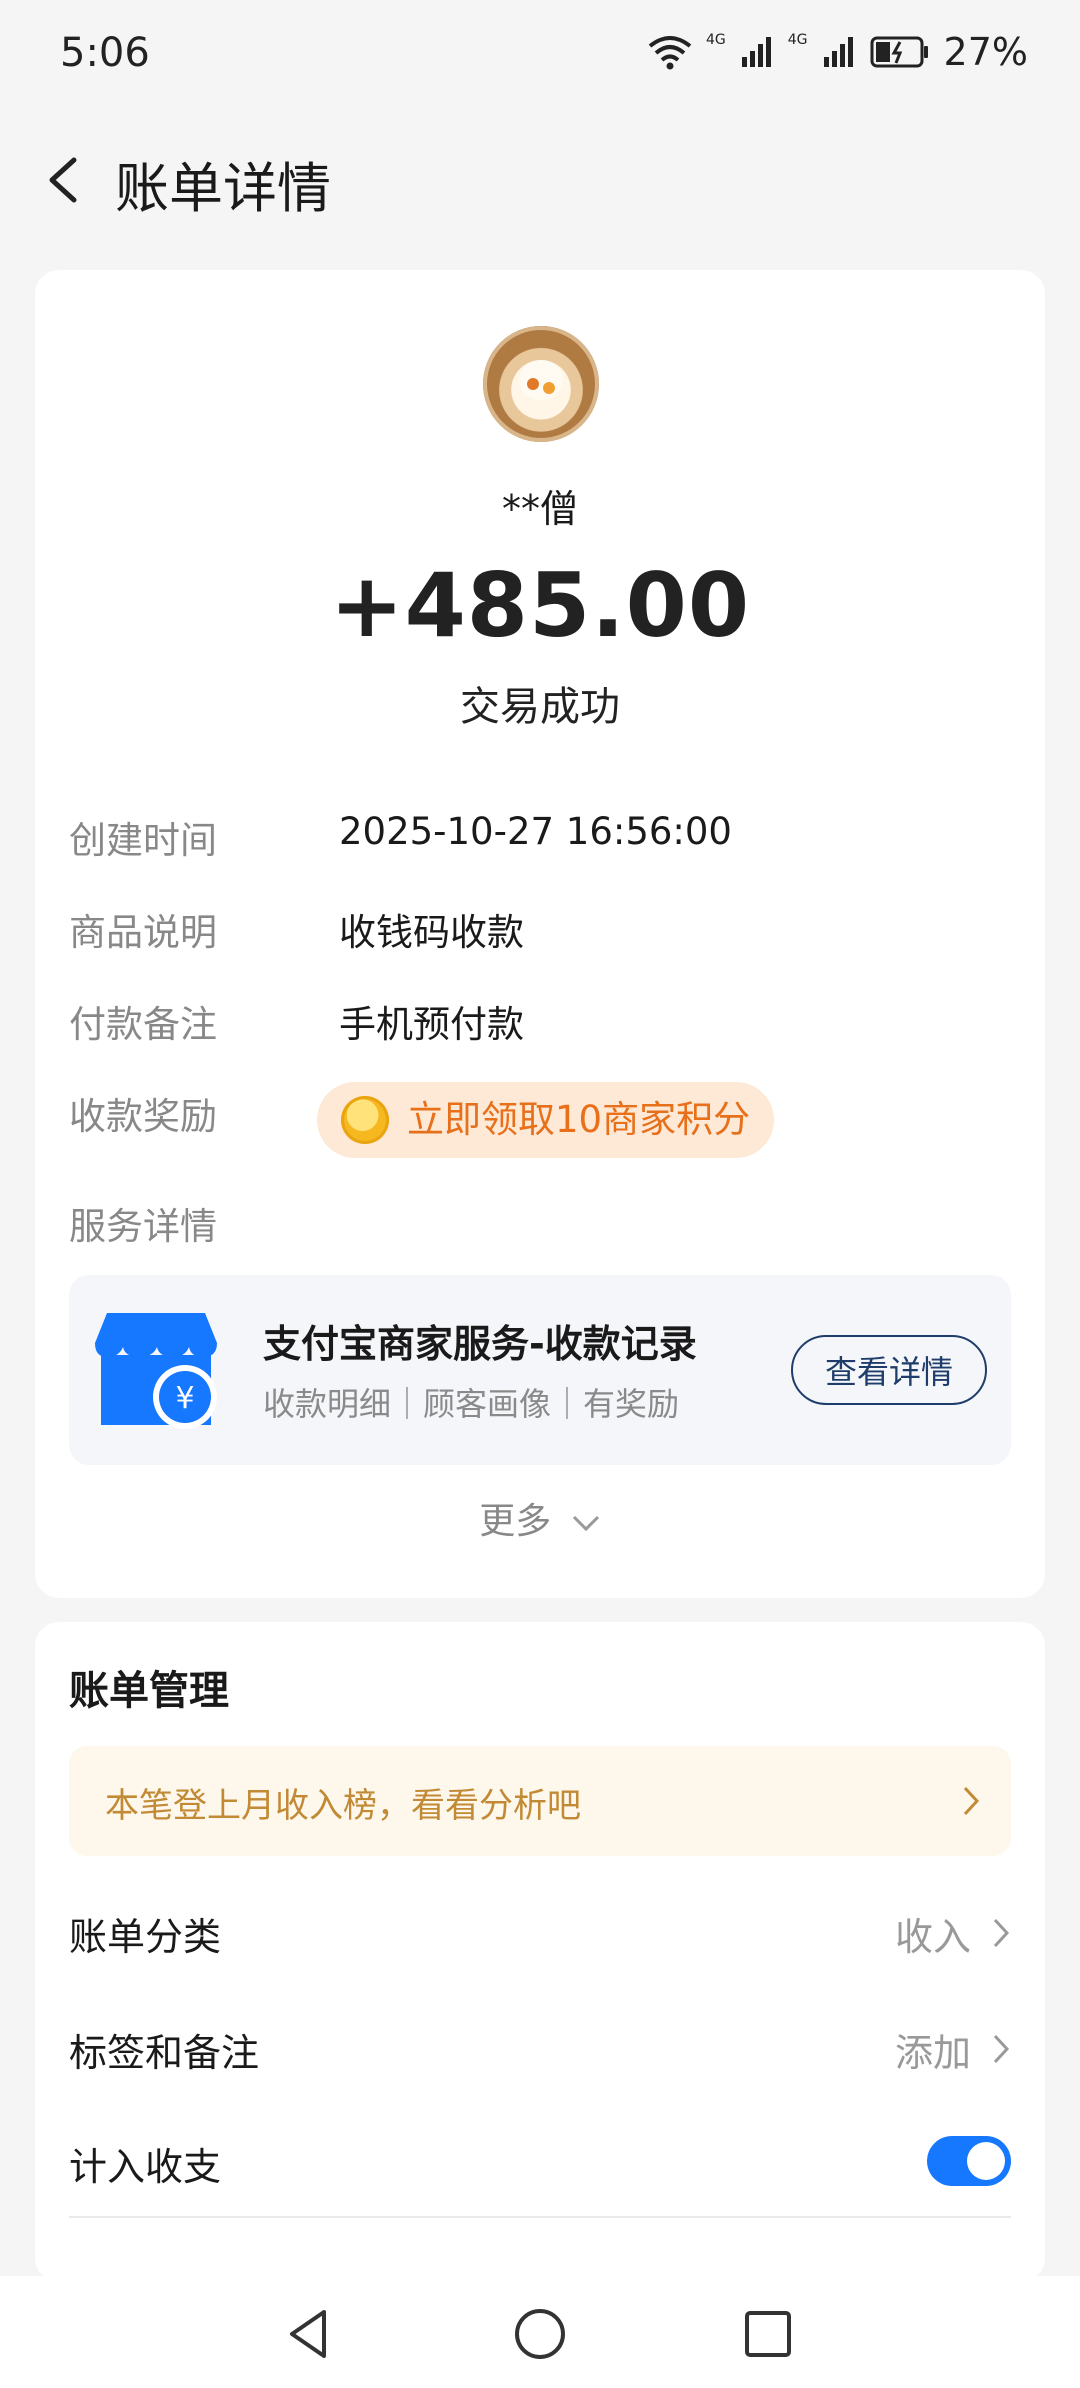 This screenshot has width=1080, height=2388. What do you see at coordinates (156, 1371) in the screenshot?
I see `shop-icon: ¥` at bounding box center [156, 1371].